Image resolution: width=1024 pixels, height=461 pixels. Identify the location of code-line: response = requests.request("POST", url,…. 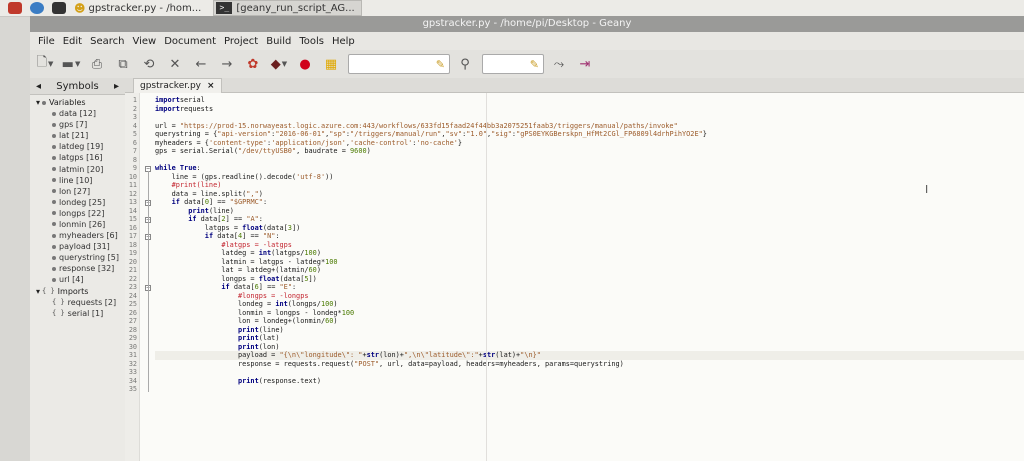
(389, 364).